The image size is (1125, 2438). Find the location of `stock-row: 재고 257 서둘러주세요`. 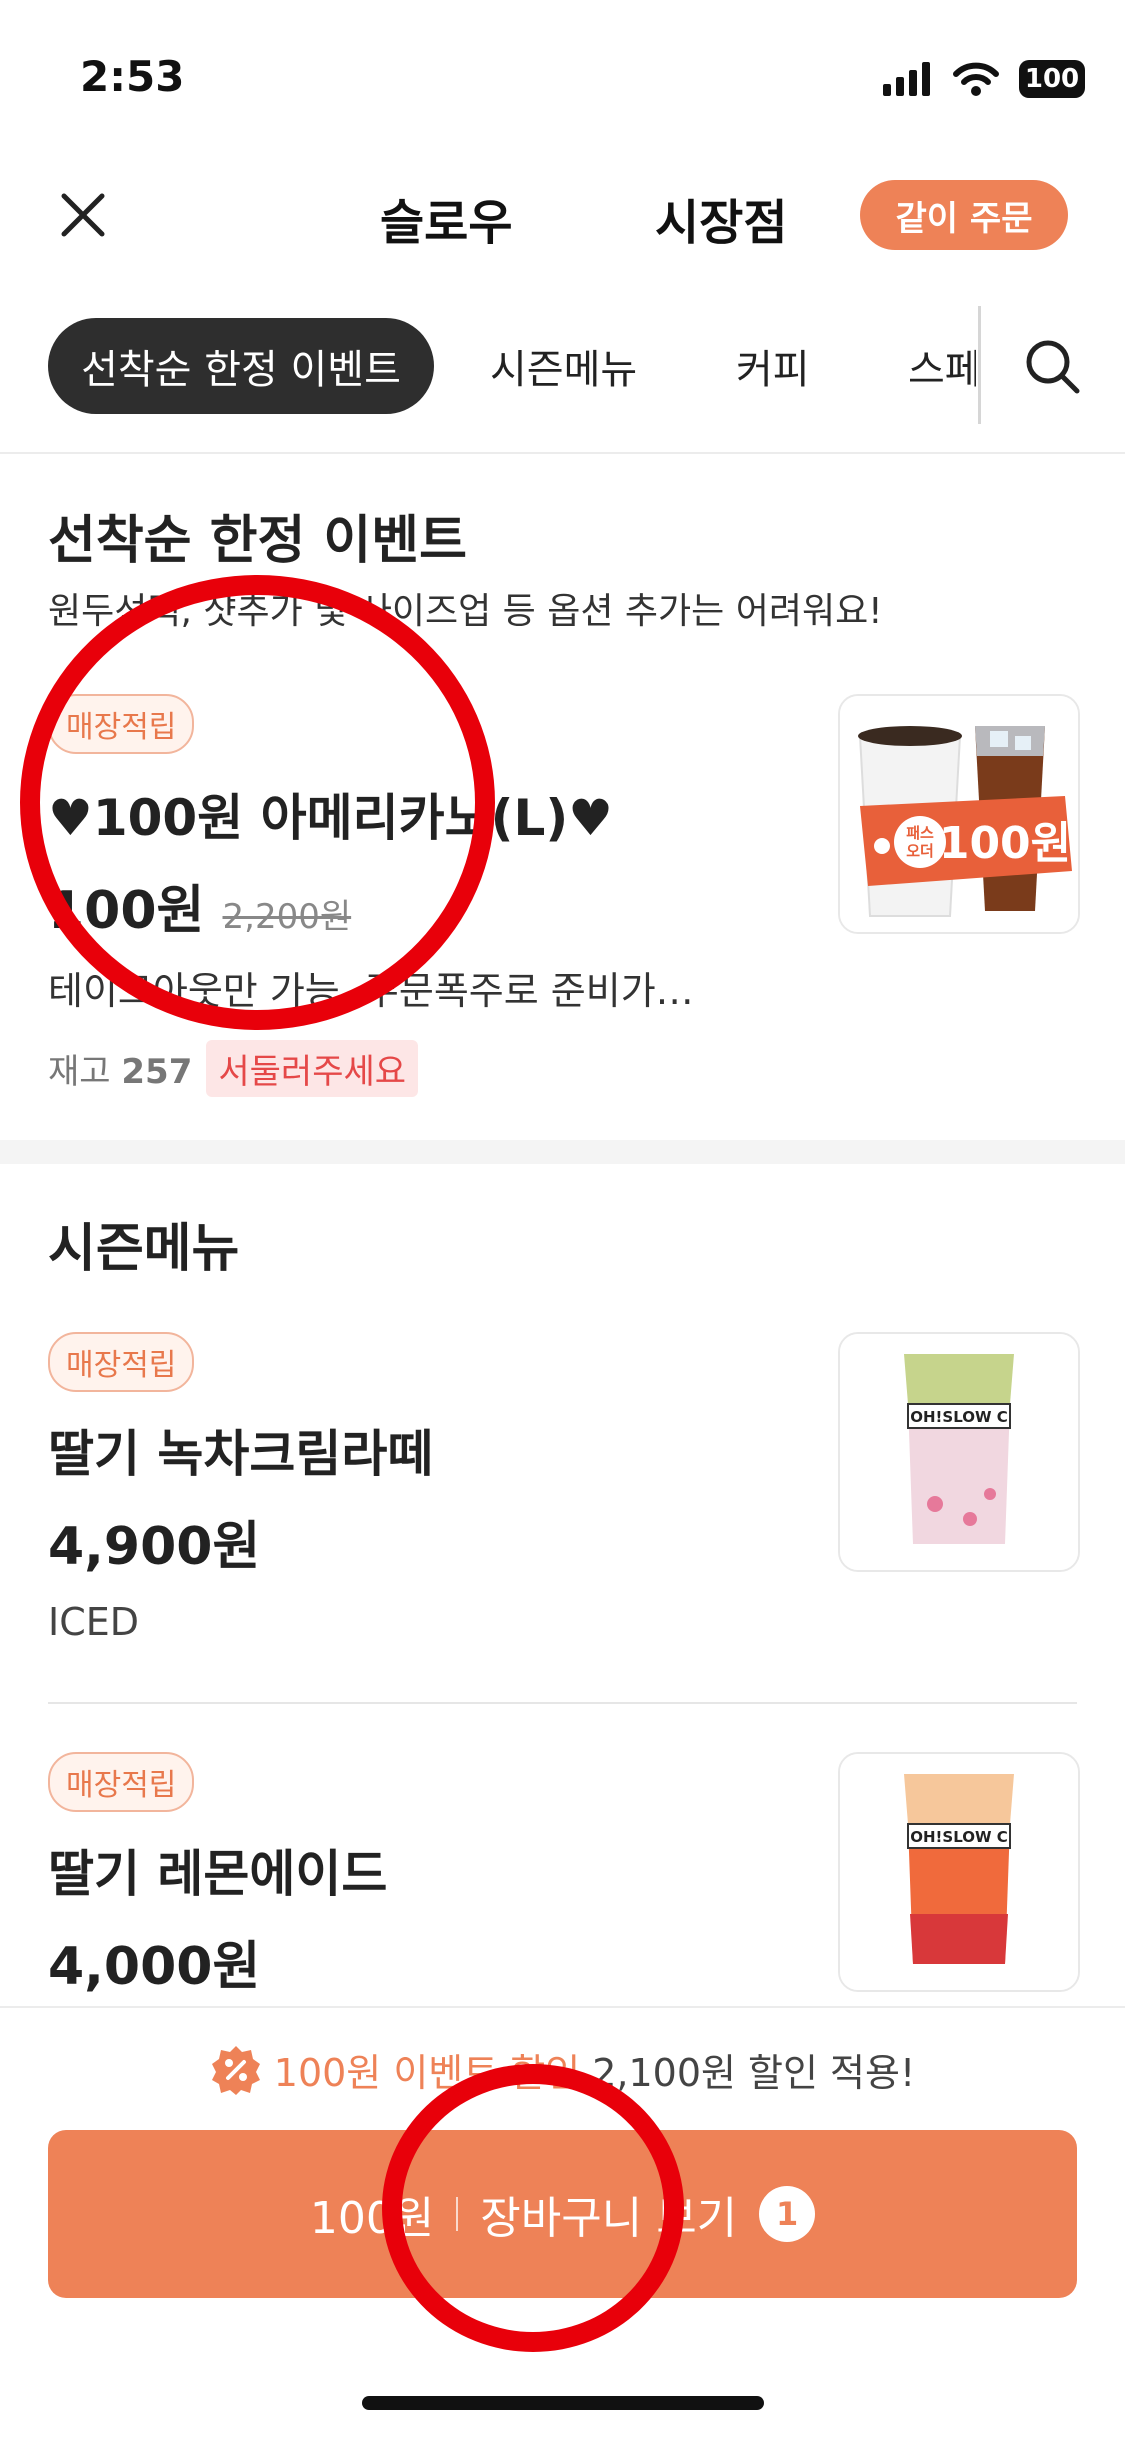

stock-row: 재고 257 서둘러주세요 is located at coordinates (233, 1068).